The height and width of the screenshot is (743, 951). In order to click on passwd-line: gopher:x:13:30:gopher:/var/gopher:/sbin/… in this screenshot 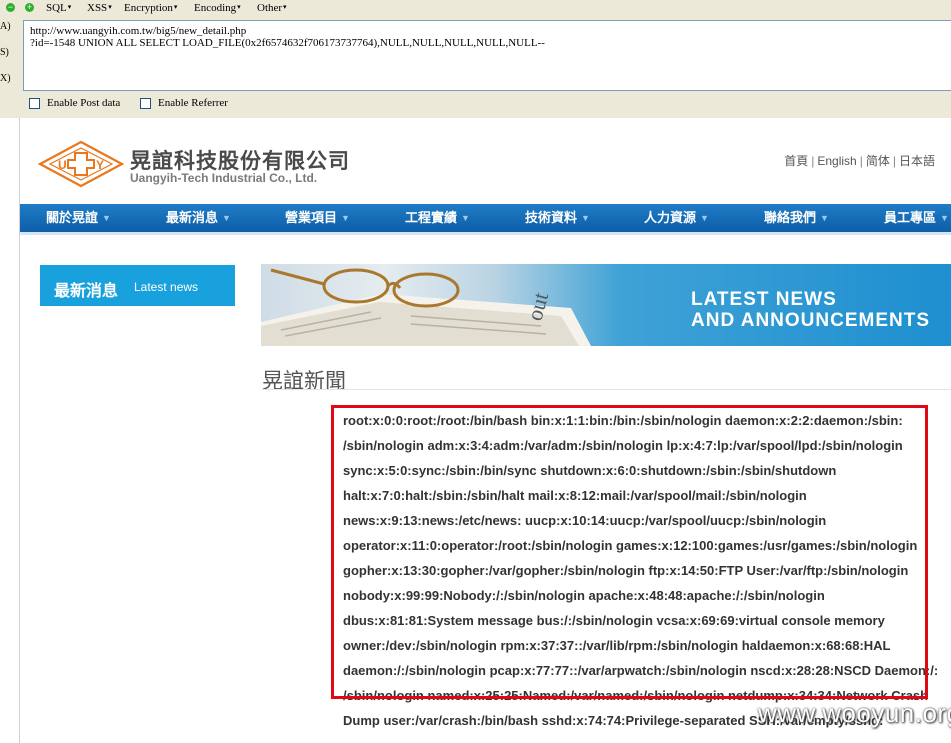, I will do `click(626, 570)`.